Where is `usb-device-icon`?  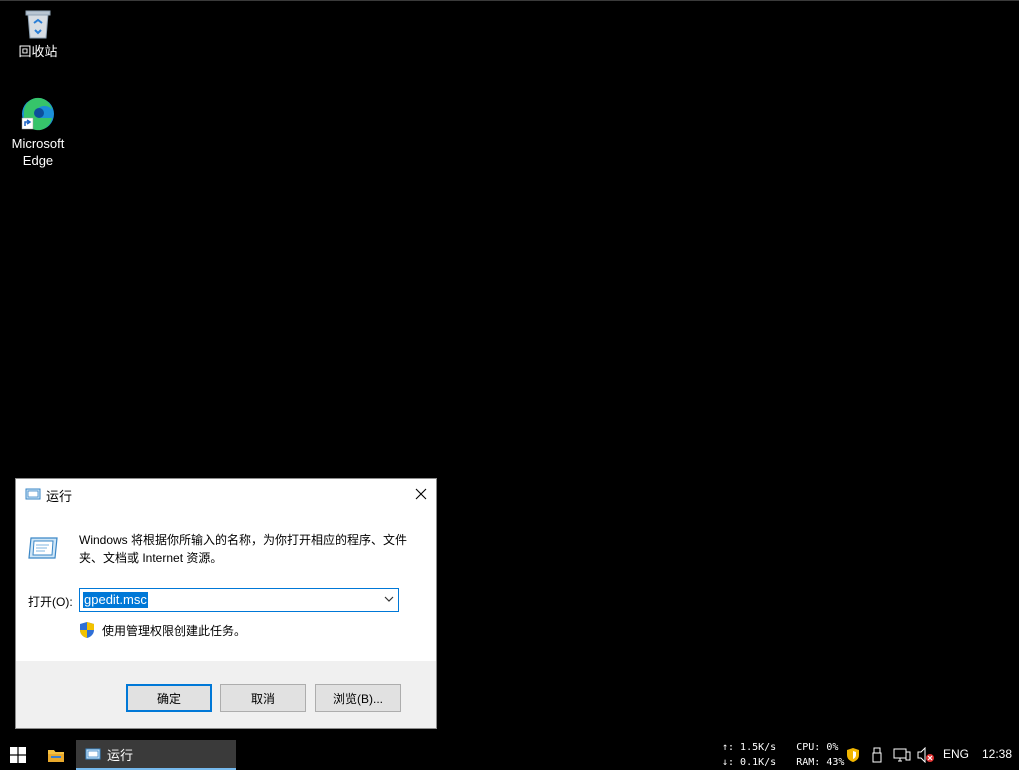 usb-device-icon is located at coordinates (877, 755).